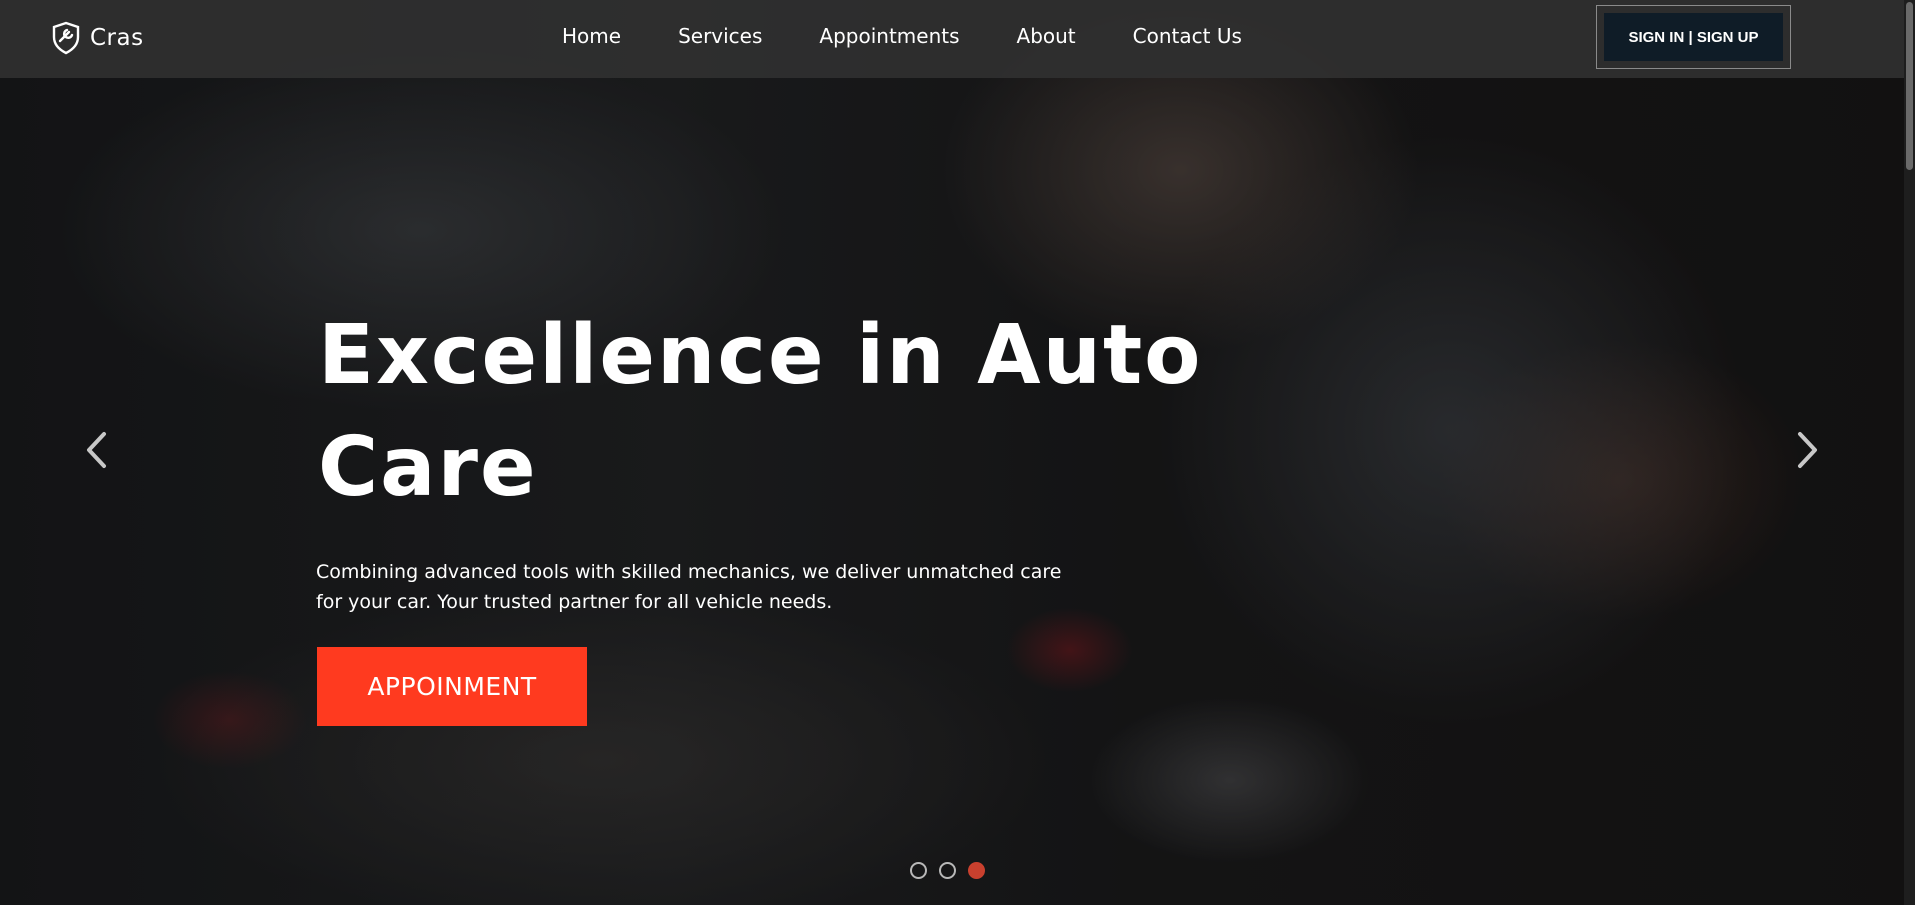  I want to click on appointment-button: APPOINMENT, so click(452, 686).